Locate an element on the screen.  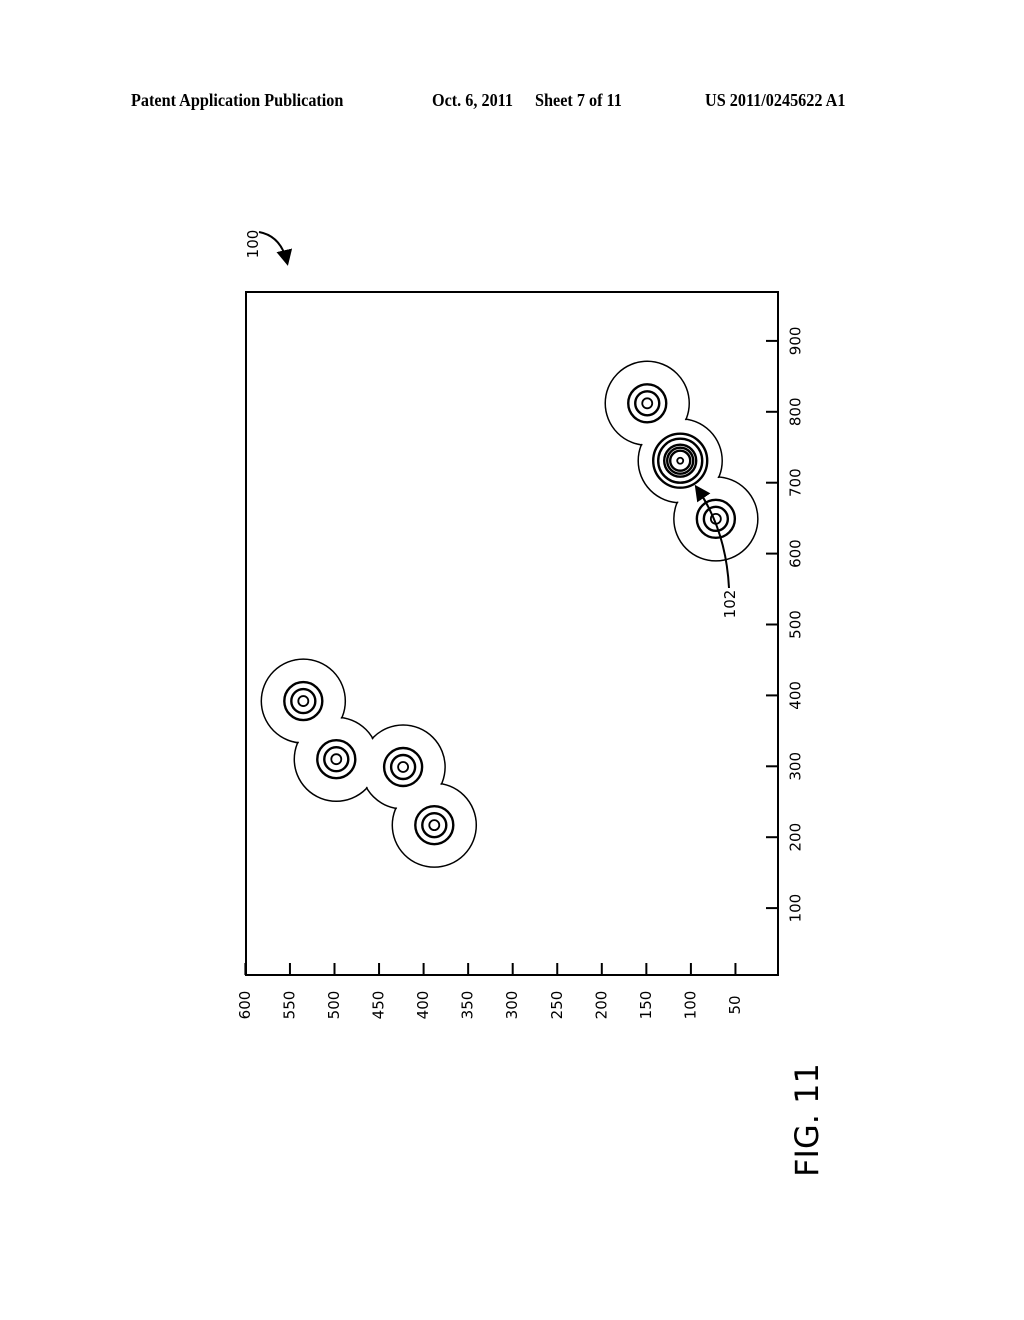
x-tick-label: 800 is located at coordinates (796, 411).